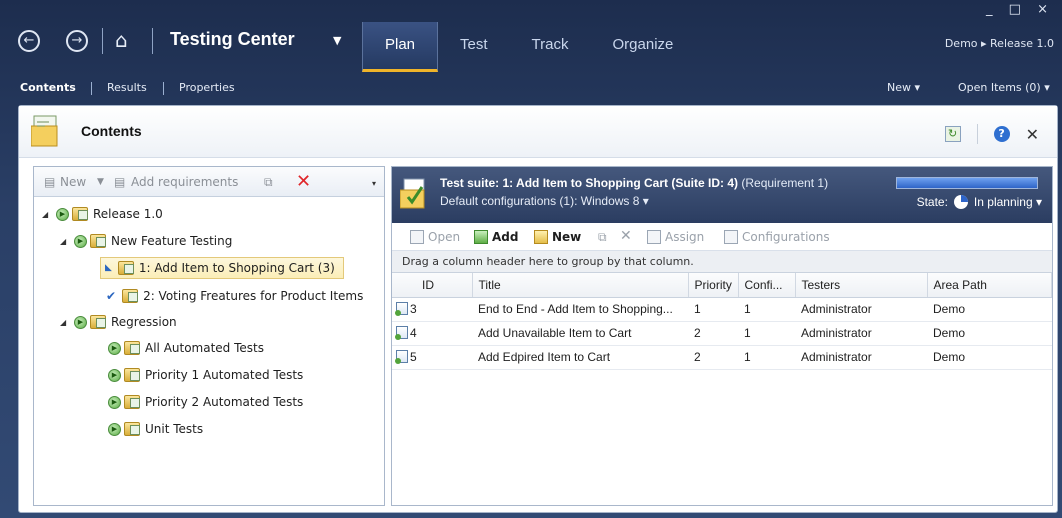  Describe the element at coordinates (205, 375) in the screenshot. I see `tree-node-priority-1: ▶ Priority 1 Automated Tests` at that location.